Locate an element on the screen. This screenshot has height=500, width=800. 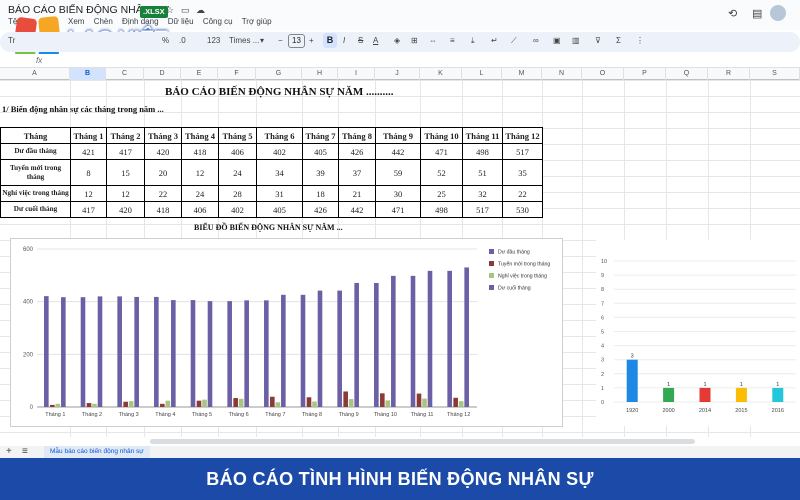
table-header-cell: Tháng 1 is located at coordinates (88, 135).